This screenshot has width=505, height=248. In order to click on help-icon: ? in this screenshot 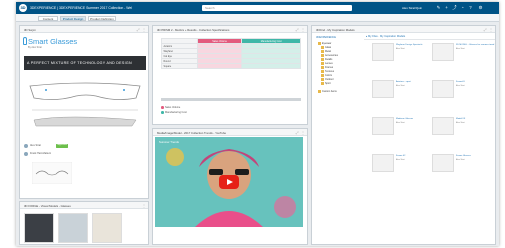, I will do `click(470, 7)`.